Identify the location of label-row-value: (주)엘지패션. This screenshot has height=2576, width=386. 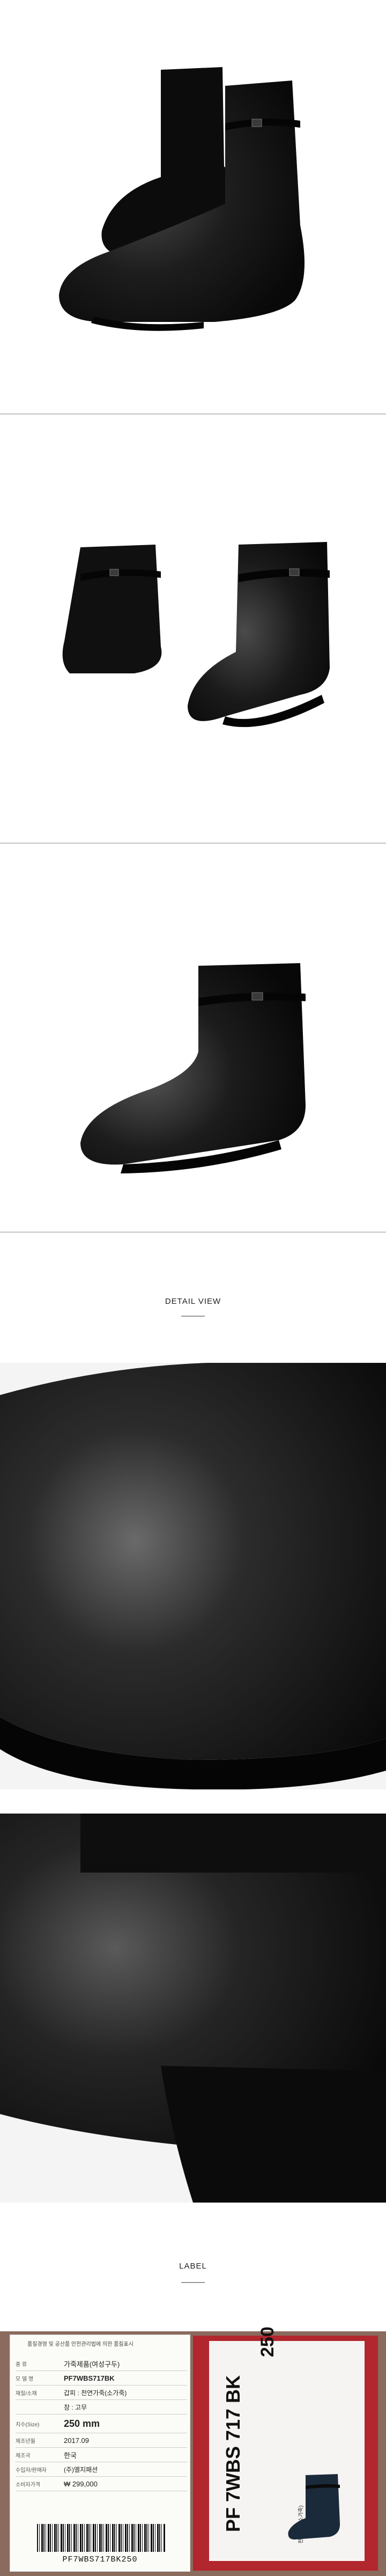
(81, 2469).